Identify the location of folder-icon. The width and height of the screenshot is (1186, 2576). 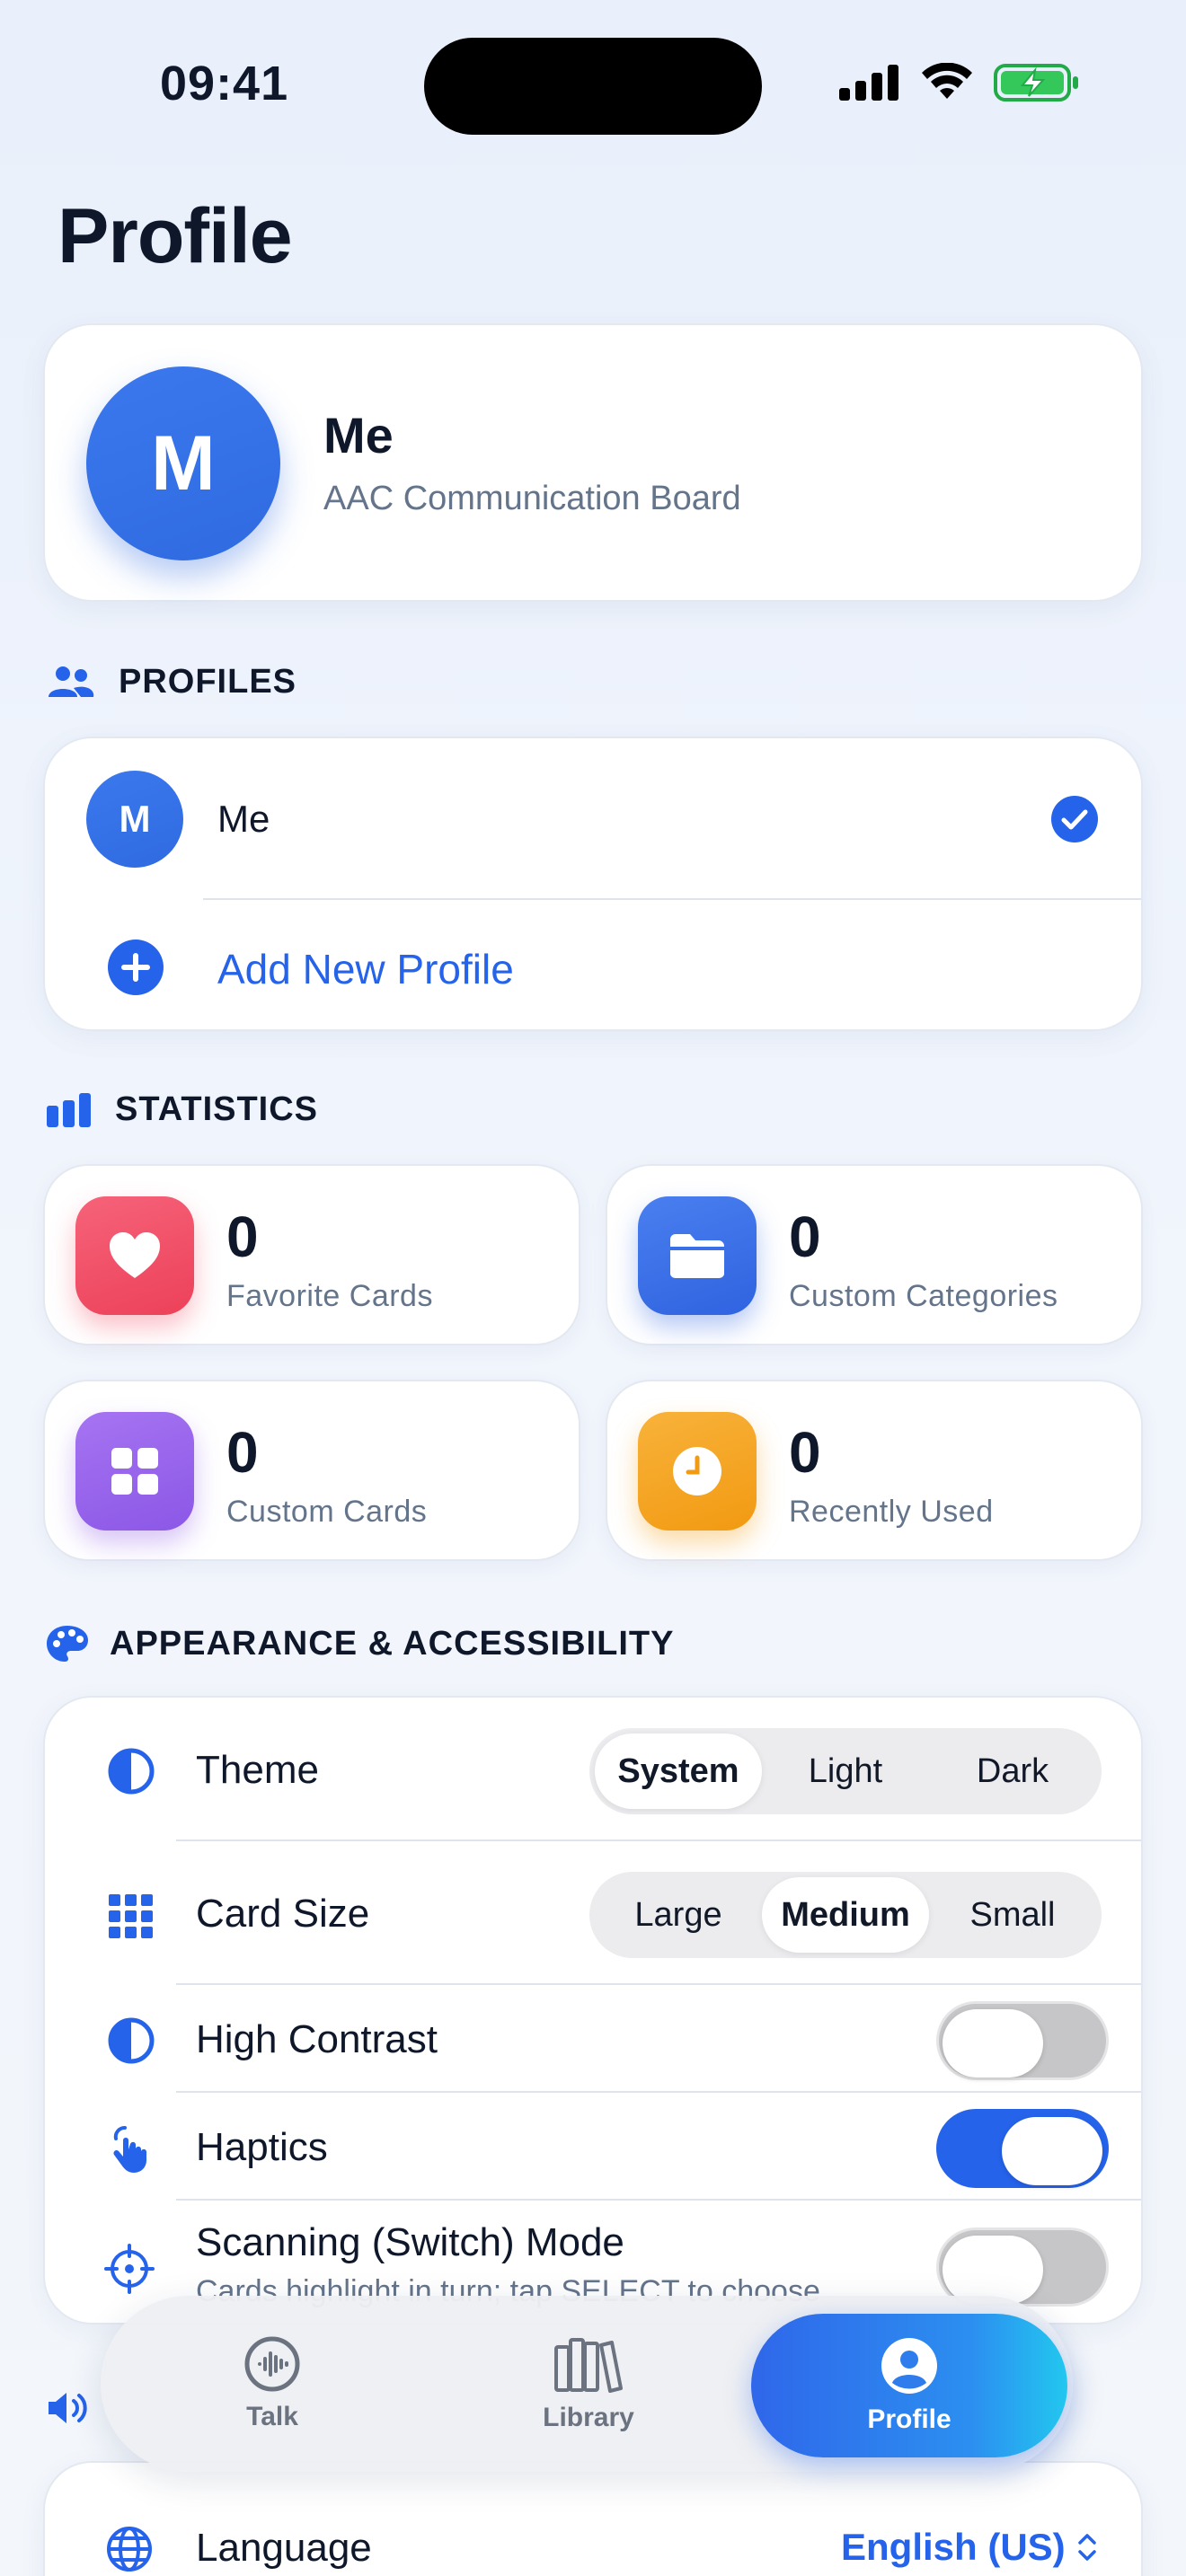
(697, 1256).